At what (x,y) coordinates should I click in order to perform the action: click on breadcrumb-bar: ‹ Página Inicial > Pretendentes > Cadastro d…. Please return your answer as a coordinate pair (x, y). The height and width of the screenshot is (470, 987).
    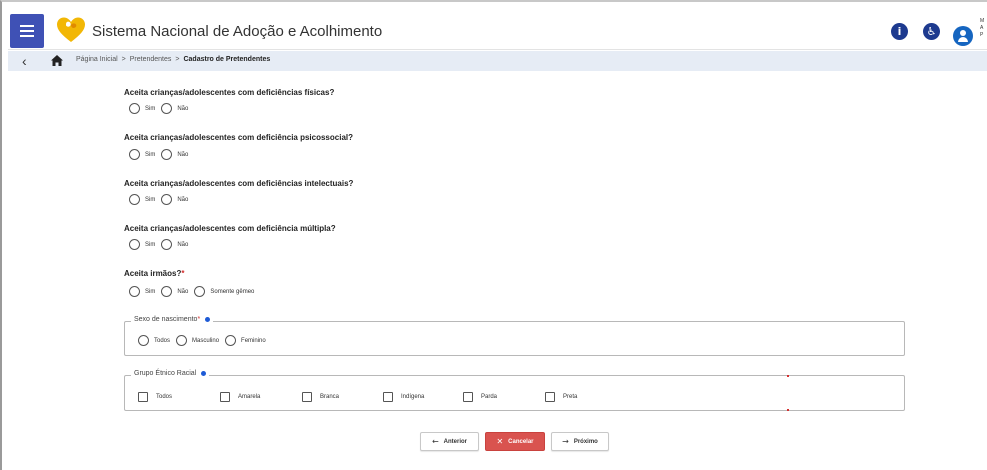
    Looking at the image, I should click on (497, 61).